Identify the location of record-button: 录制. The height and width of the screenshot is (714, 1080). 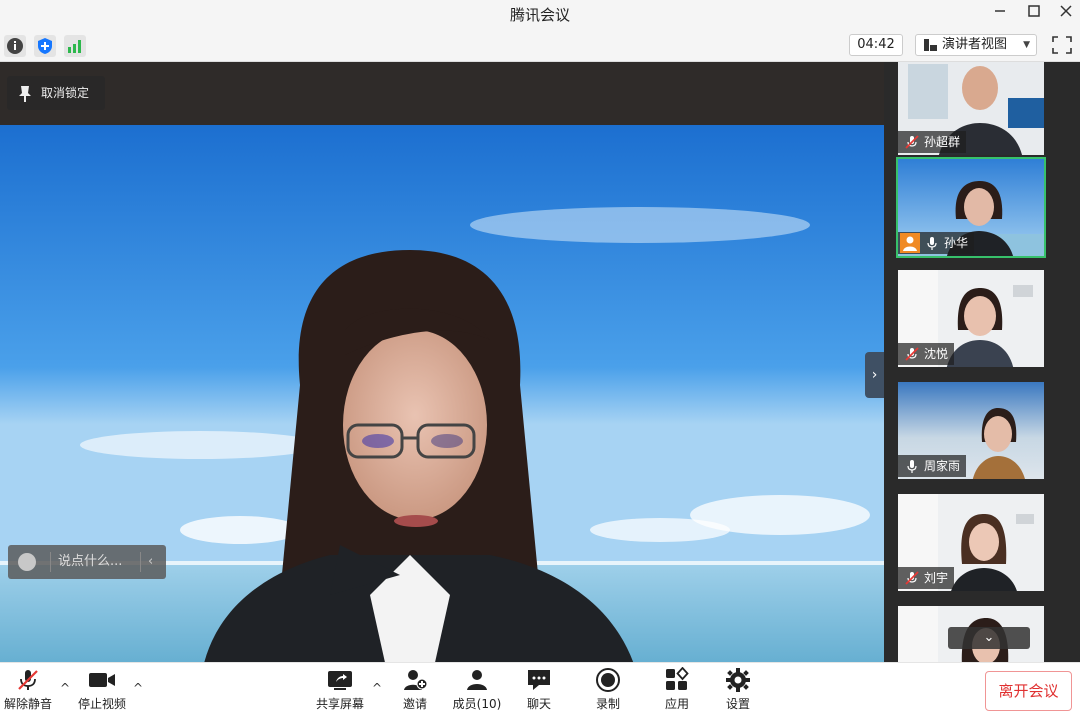
(608, 690).